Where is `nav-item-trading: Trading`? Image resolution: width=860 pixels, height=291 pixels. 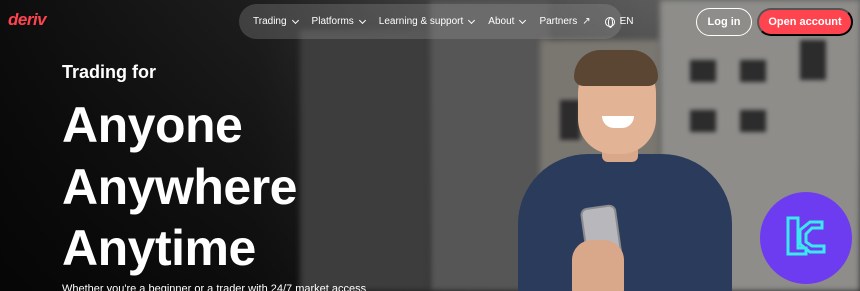
nav-item-trading: Trading is located at coordinates (276, 21).